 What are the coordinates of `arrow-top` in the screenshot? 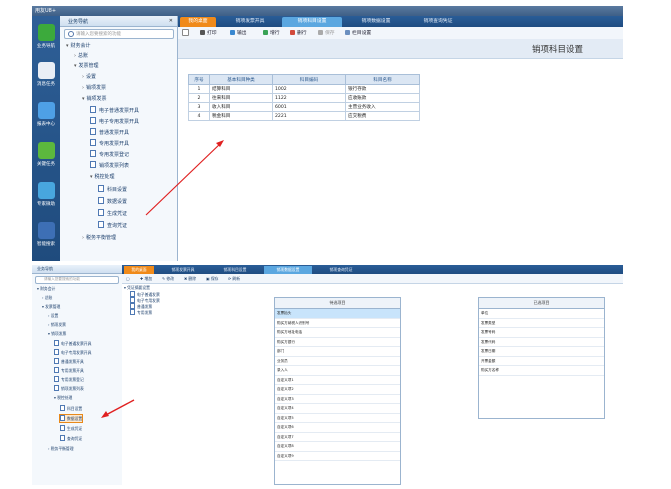 It's located at (184, 178).